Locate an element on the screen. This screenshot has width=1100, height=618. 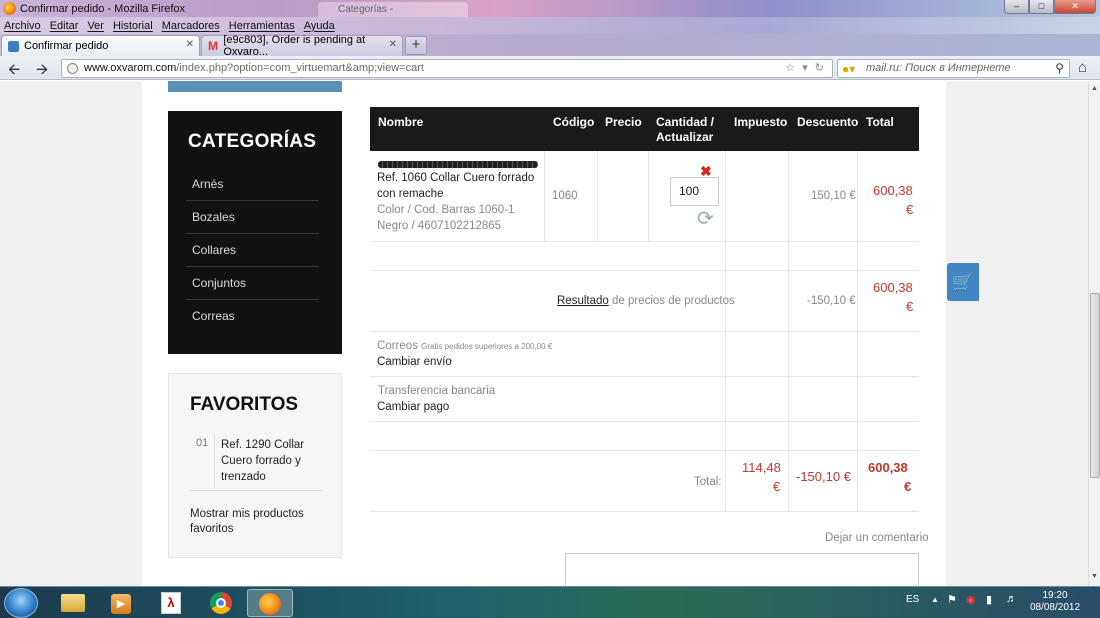
header-total: Total is located at coordinates (880, 122).